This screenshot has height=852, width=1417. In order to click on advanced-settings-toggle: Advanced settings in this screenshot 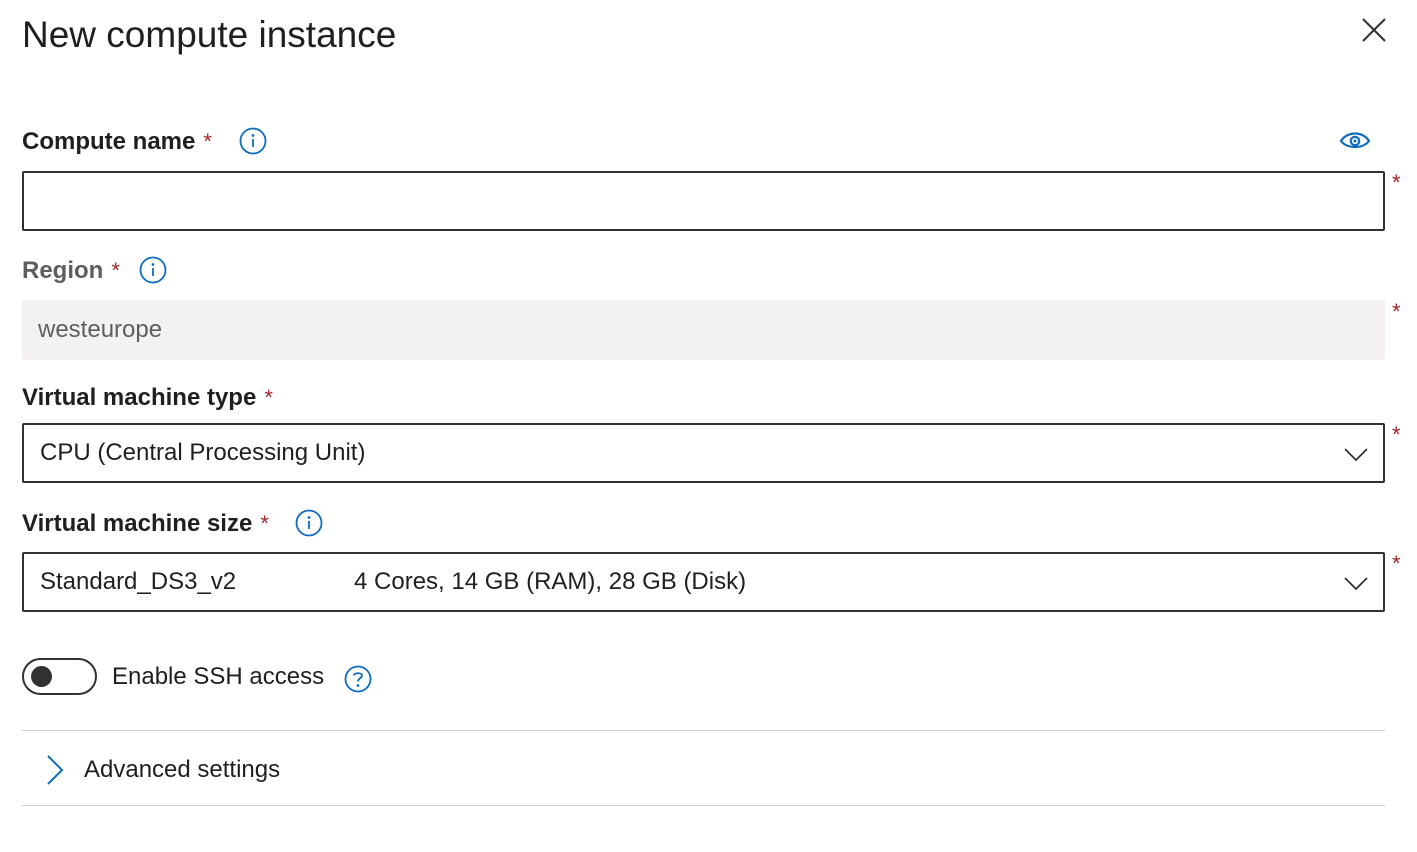, I will do `click(703, 770)`.